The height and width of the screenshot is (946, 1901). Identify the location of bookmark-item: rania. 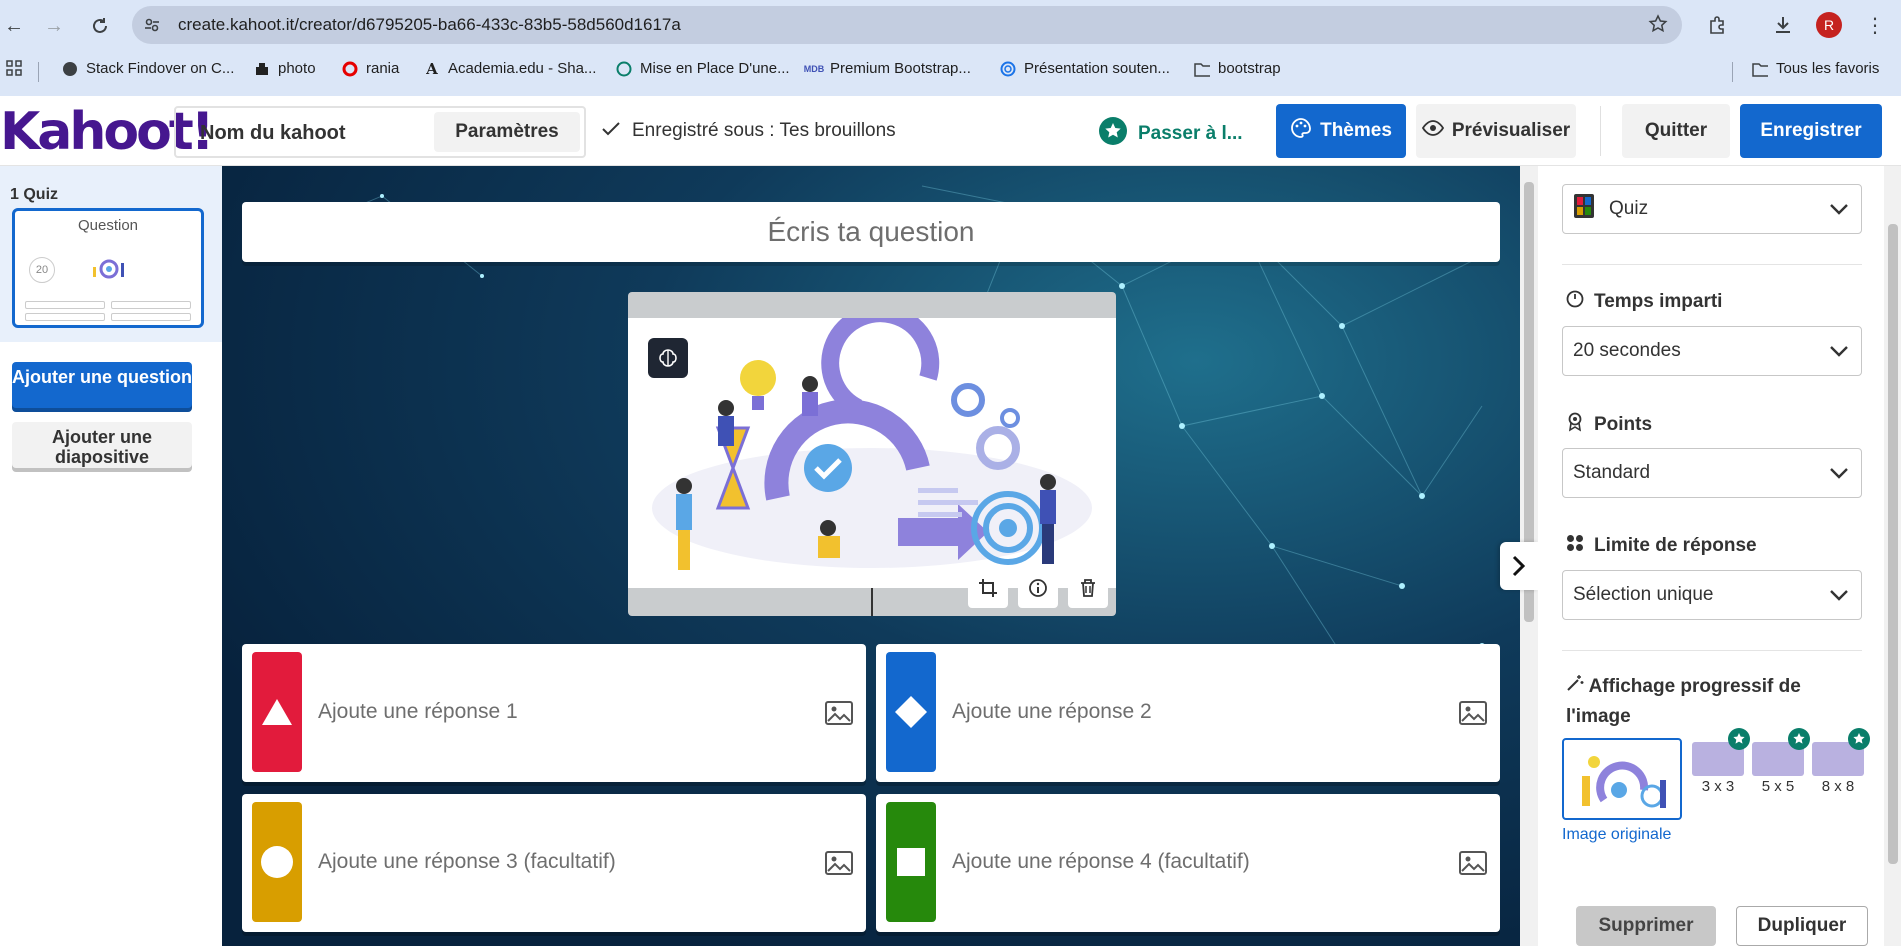
(370, 68).